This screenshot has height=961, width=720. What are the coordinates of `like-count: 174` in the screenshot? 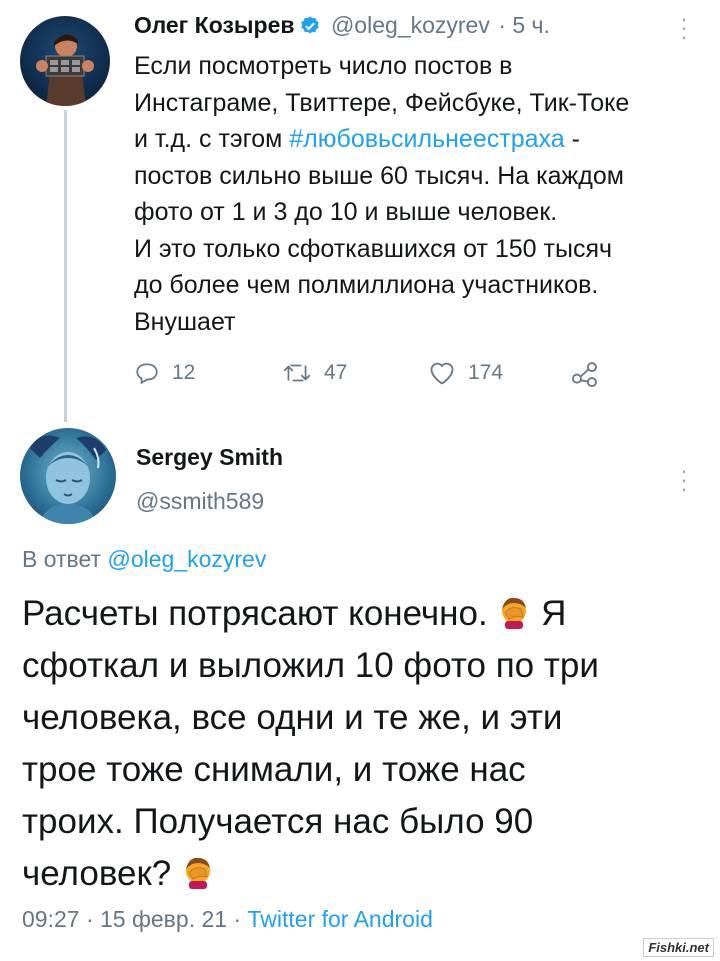 It's located at (486, 372).